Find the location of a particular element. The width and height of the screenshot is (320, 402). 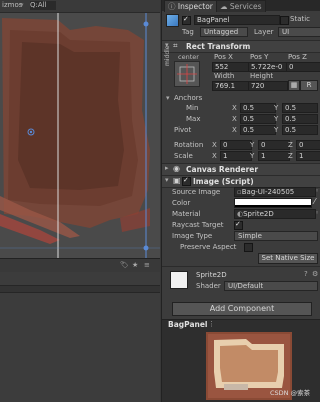

image-type-dropdown: Simple is located at coordinates (276, 236).